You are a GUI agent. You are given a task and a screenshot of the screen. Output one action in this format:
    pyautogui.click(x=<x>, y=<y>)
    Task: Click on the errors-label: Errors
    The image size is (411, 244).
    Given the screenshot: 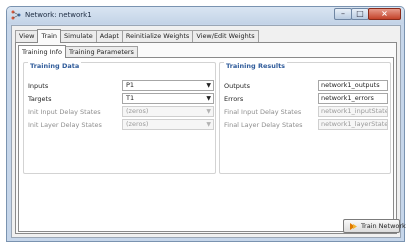 What is the action you would take?
    pyautogui.click(x=234, y=99)
    